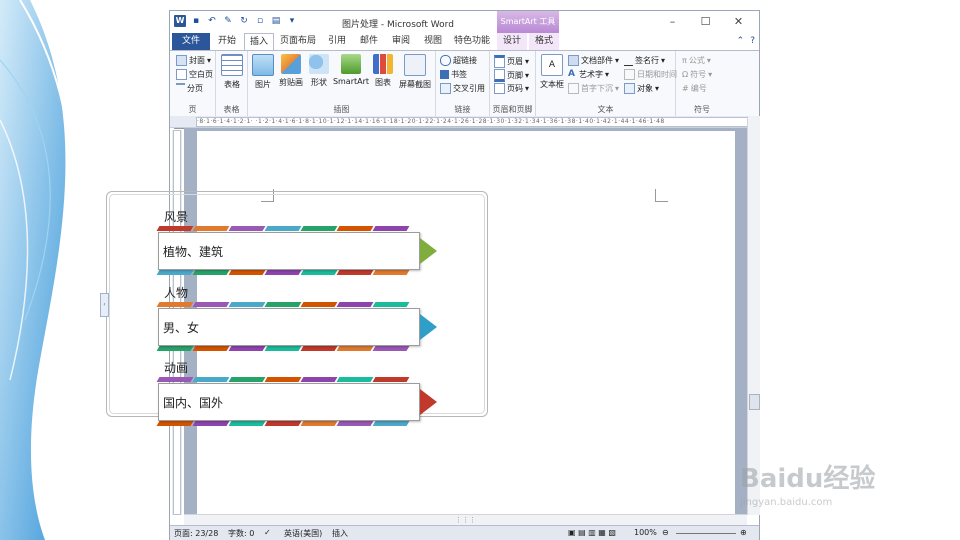 This screenshot has width=960, height=540. I want to click on tab-special-features: 特色功能, so click(472, 41).